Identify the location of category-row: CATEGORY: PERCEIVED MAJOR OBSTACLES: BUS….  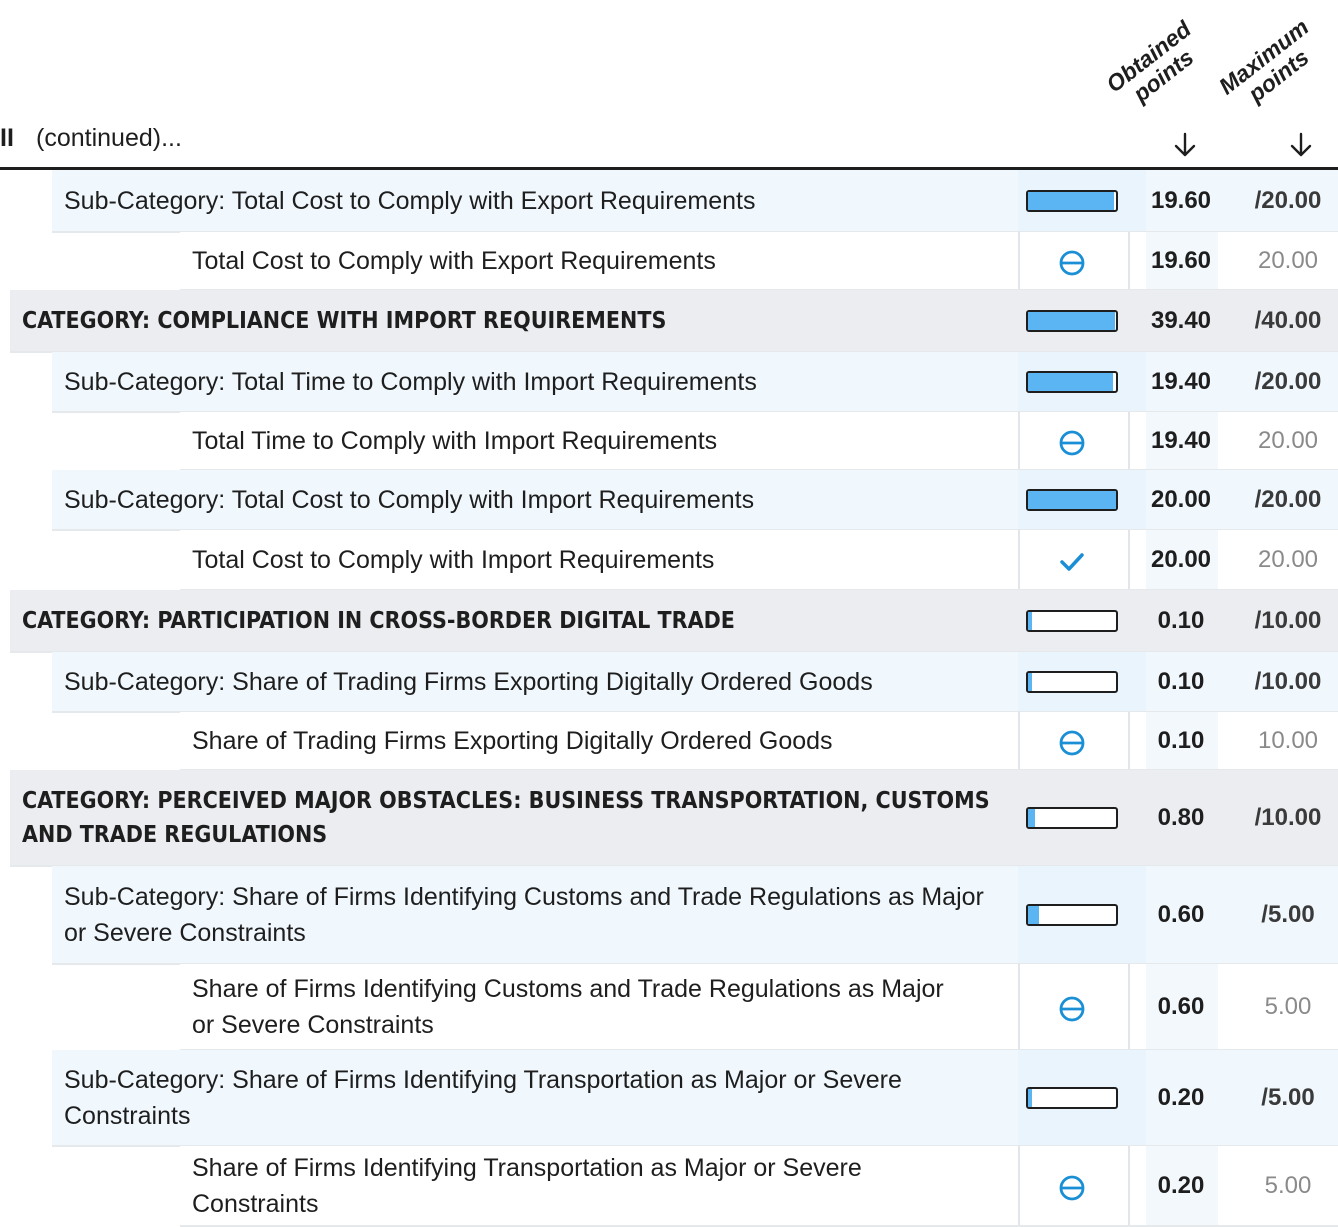
(669, 818).